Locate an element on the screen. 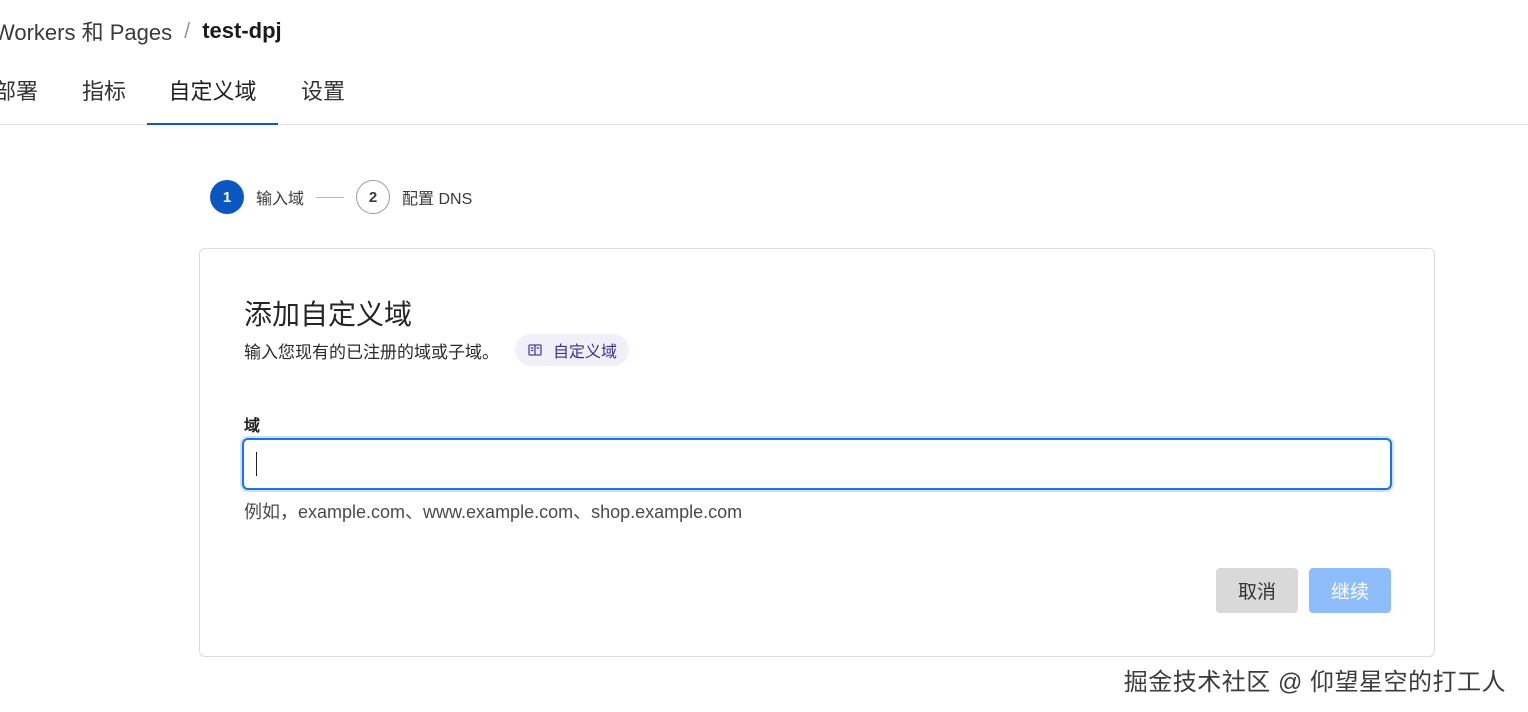  breadcrumb: Workers 和 Pages / test-dpj is located at coordinates (141, 31).